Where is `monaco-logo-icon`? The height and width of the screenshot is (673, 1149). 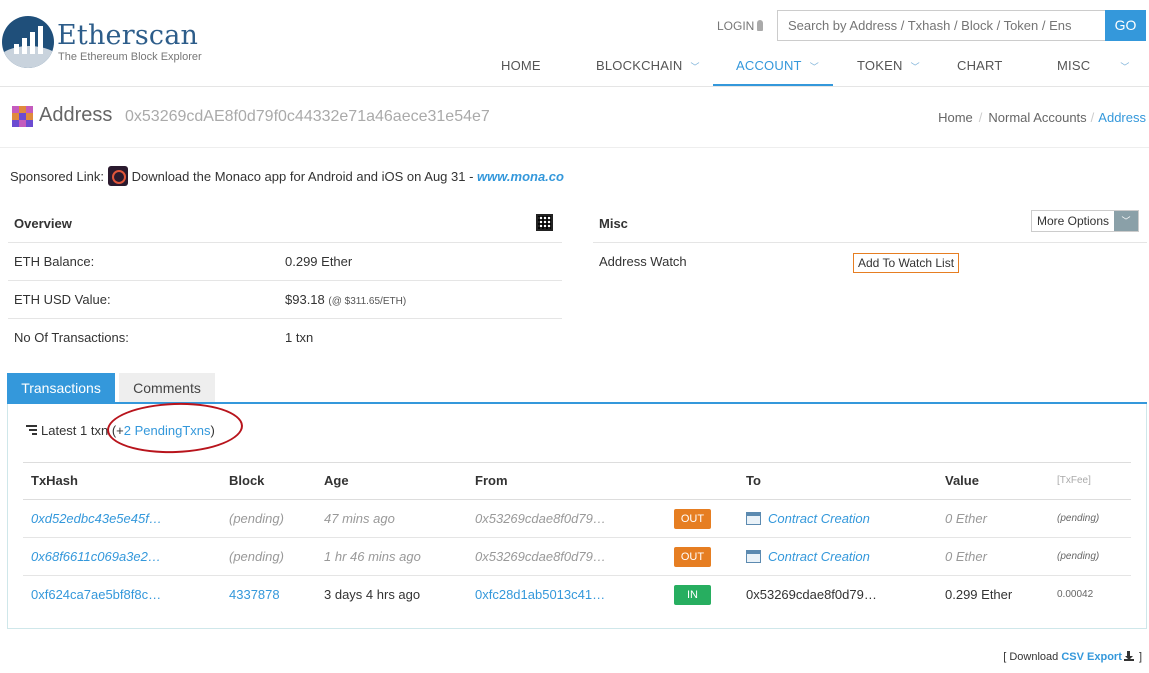 monaco-logo-icon is located at coordinates (117, 176).